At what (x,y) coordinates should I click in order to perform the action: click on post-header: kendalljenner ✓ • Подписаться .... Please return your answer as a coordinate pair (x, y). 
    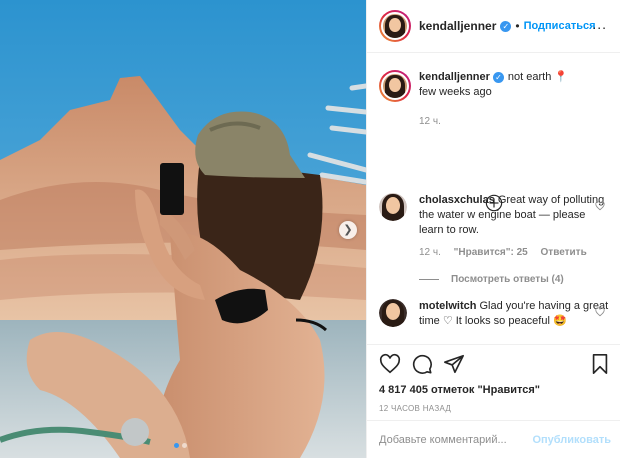
    Looking at the image, I should click on (493, 26).